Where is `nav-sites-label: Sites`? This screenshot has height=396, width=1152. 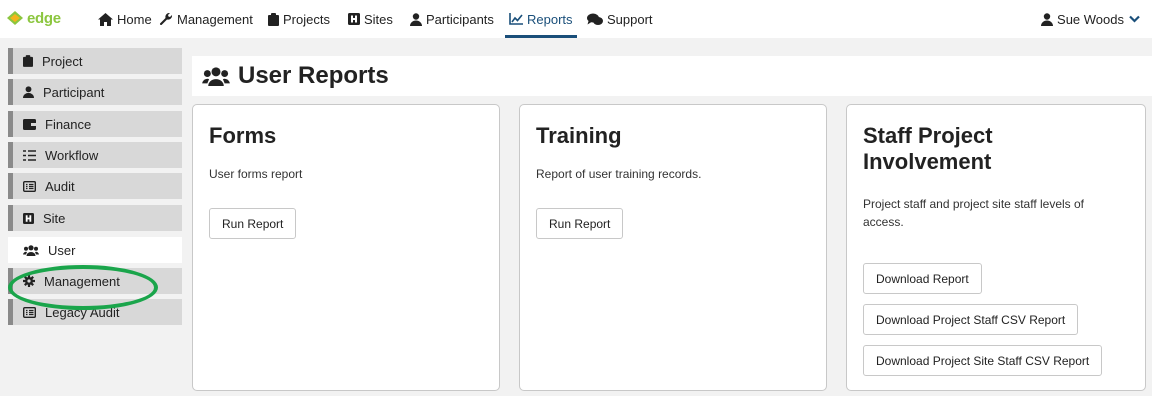
nav-sites-label: Sites is located at coordinates (378, 19).